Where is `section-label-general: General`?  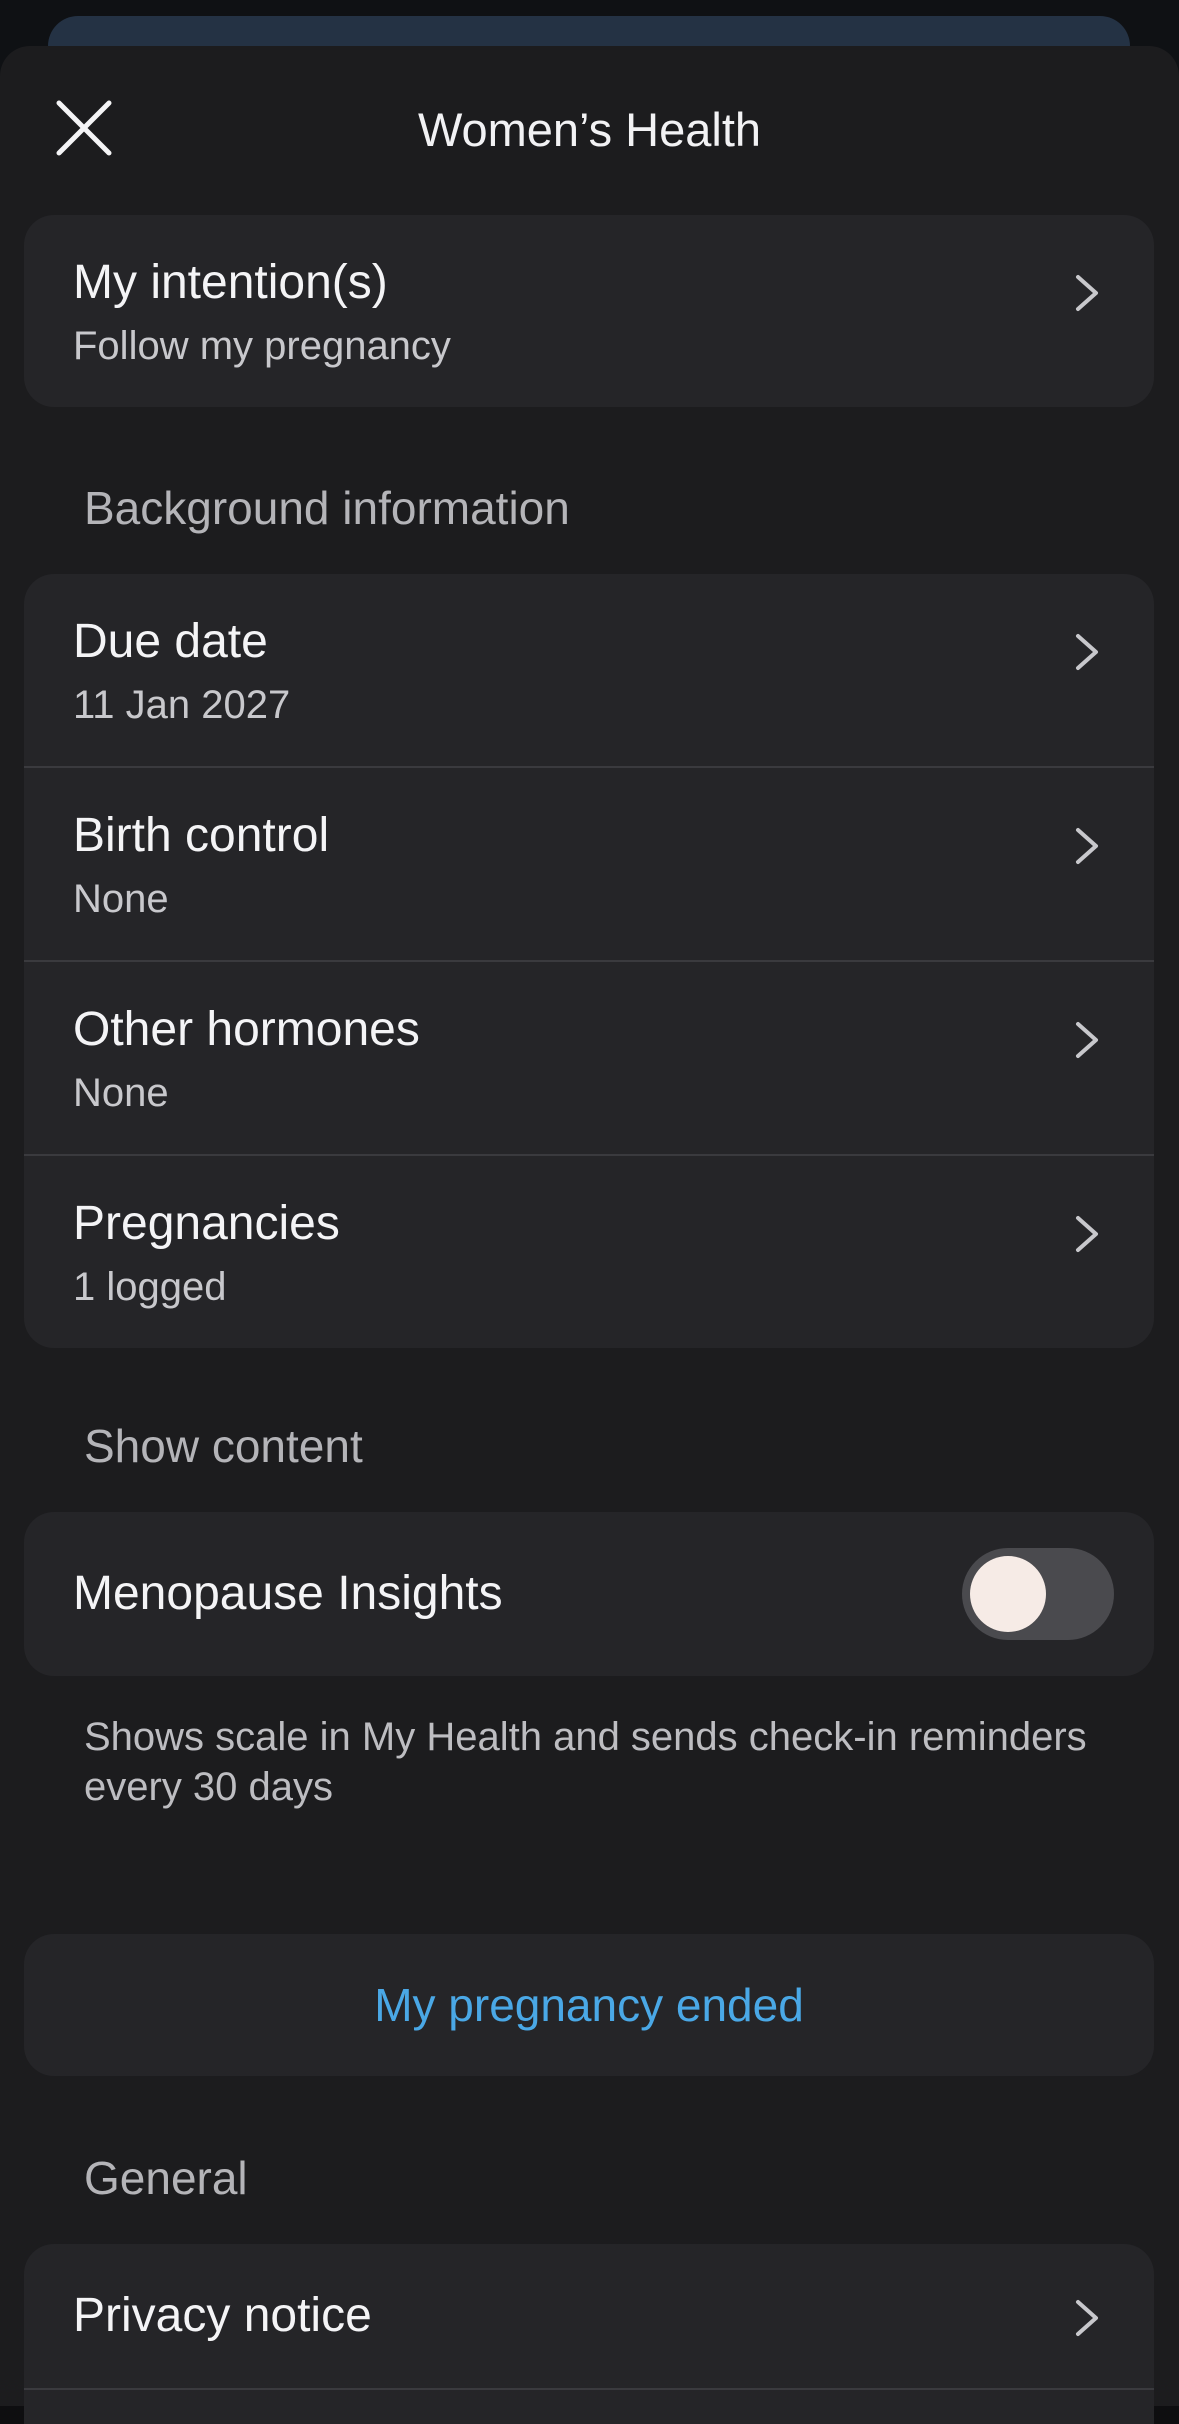 section-label-general: General is located at coordinates (166, 2178).